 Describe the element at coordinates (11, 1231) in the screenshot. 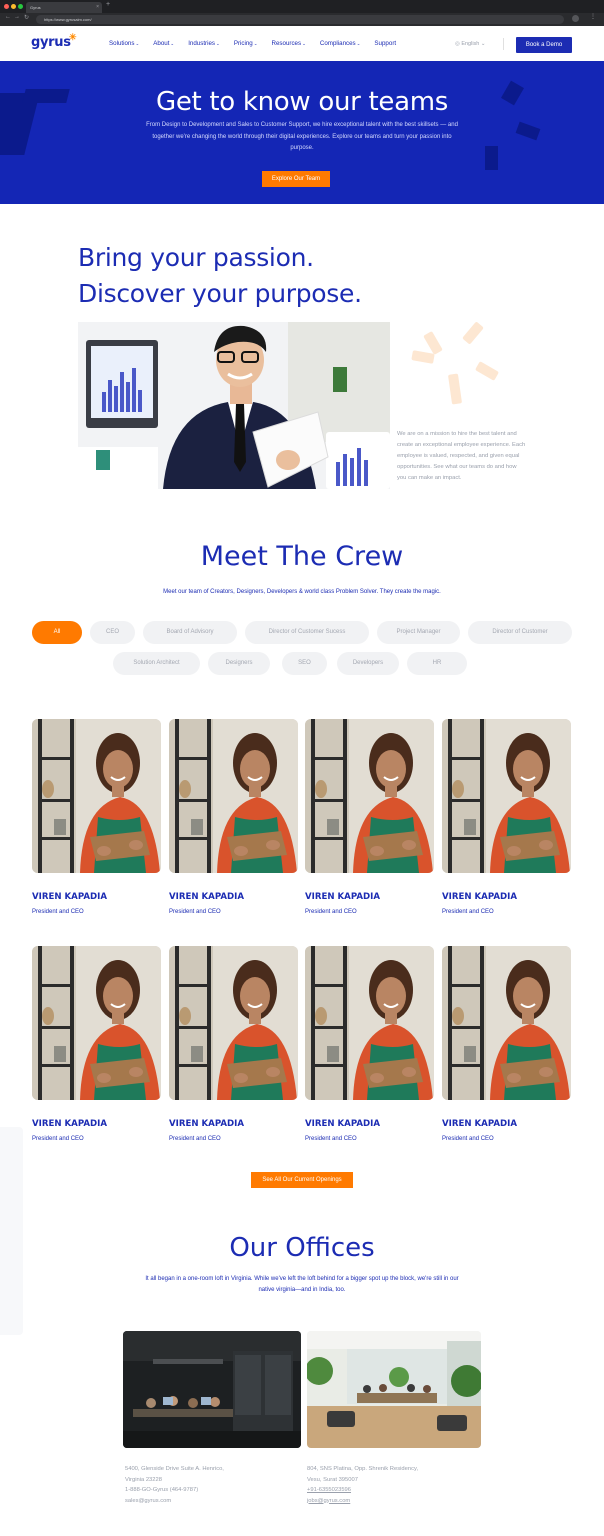

I see `side-panel-tab` at that location.